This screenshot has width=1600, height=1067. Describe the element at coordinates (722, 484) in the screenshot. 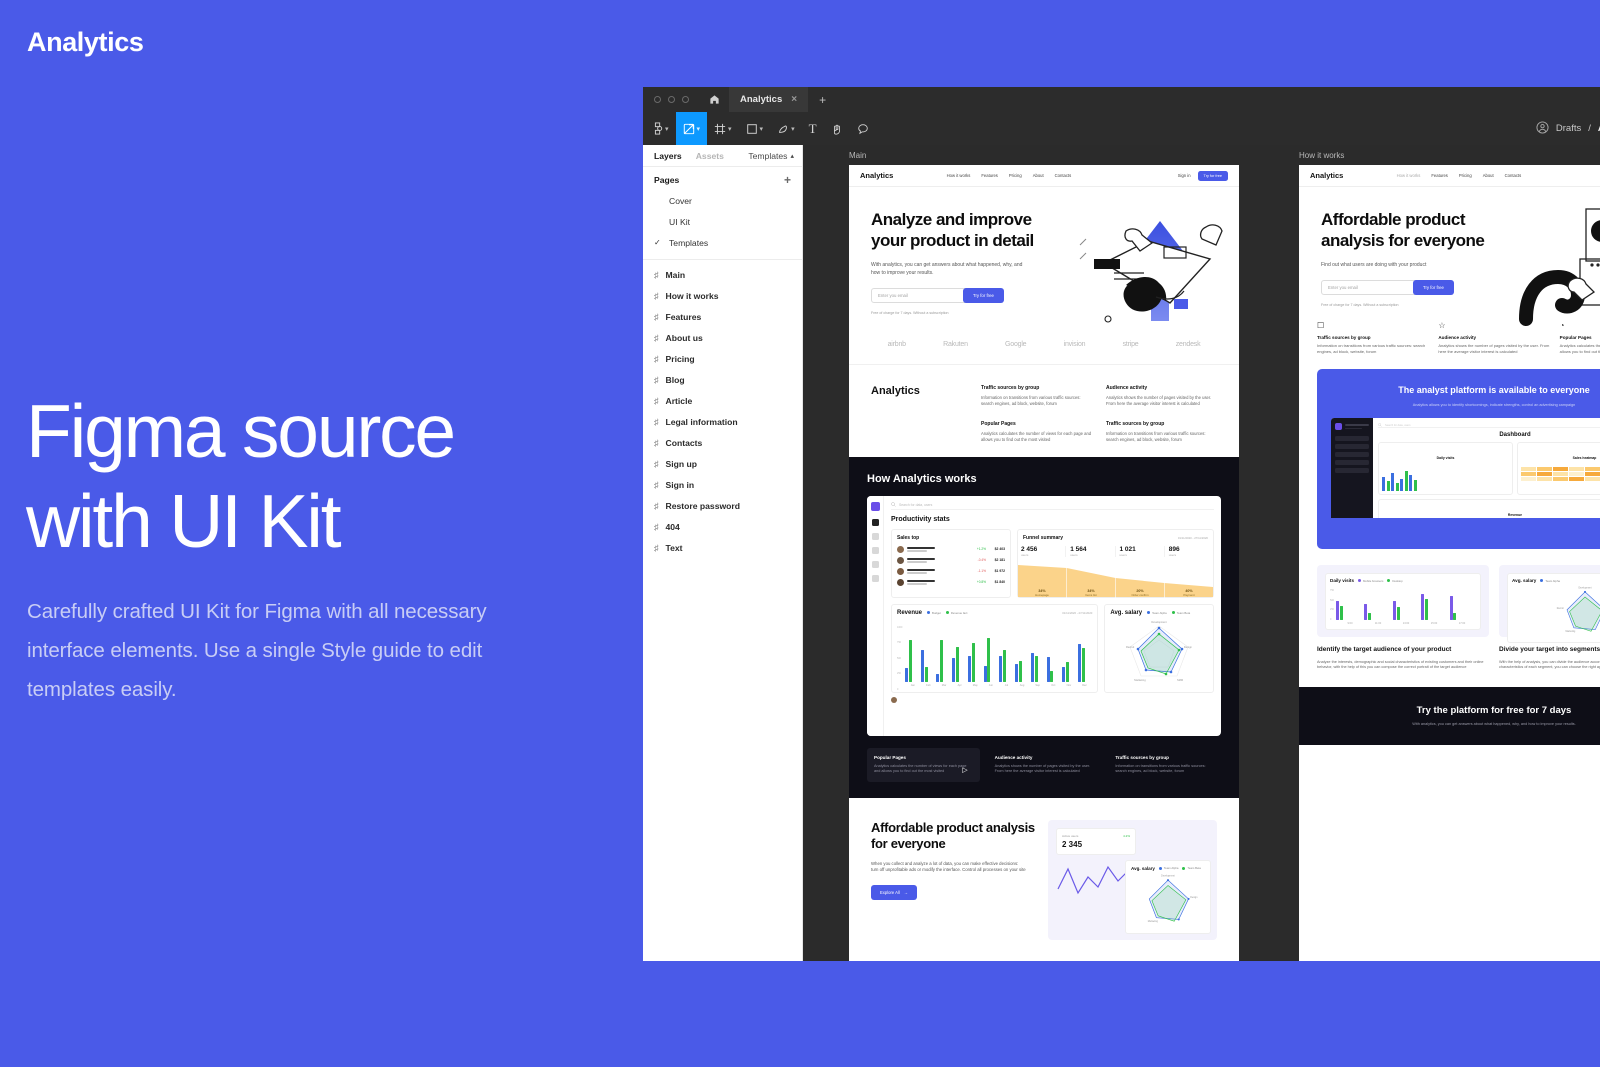

I see `layer-item-sign-in: ♯ Sign in` at that location.